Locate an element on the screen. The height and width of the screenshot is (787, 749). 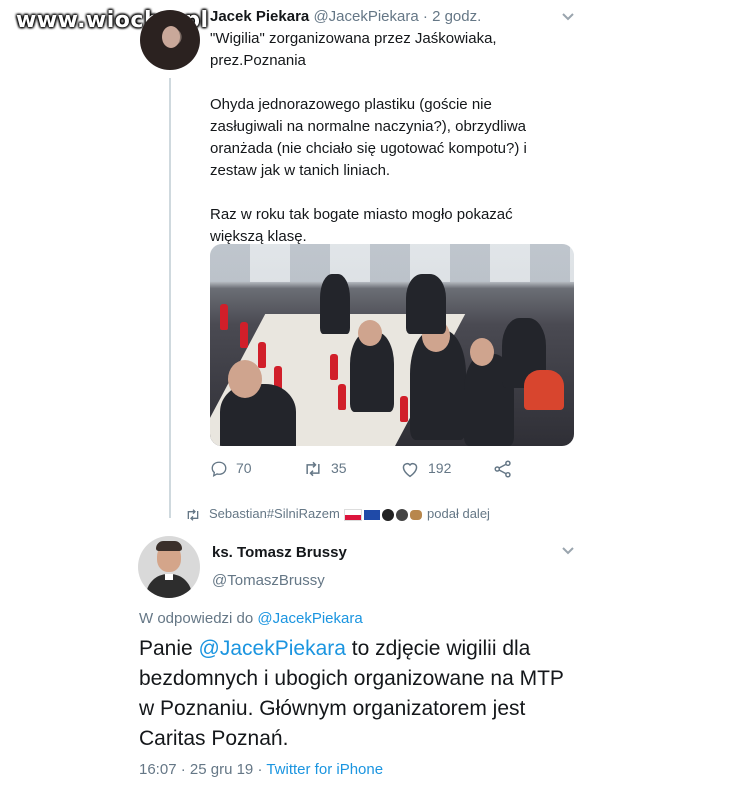
retweeter-name: Sebastian#SilniRazem is located at coordinates (274, 513).